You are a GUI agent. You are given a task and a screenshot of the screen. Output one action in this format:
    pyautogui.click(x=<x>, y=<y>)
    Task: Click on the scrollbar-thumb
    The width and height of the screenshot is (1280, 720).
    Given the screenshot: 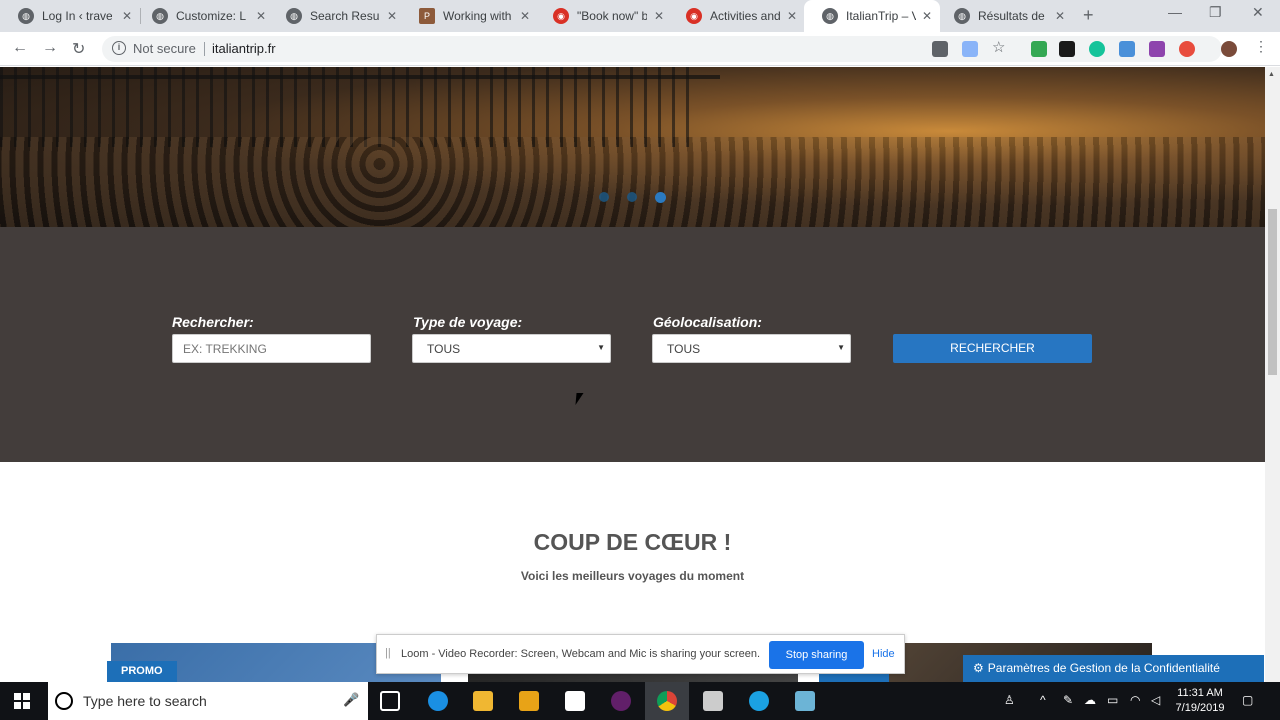 What is the action you would take?
    pyautogui.click(x=1272, y=292)
    